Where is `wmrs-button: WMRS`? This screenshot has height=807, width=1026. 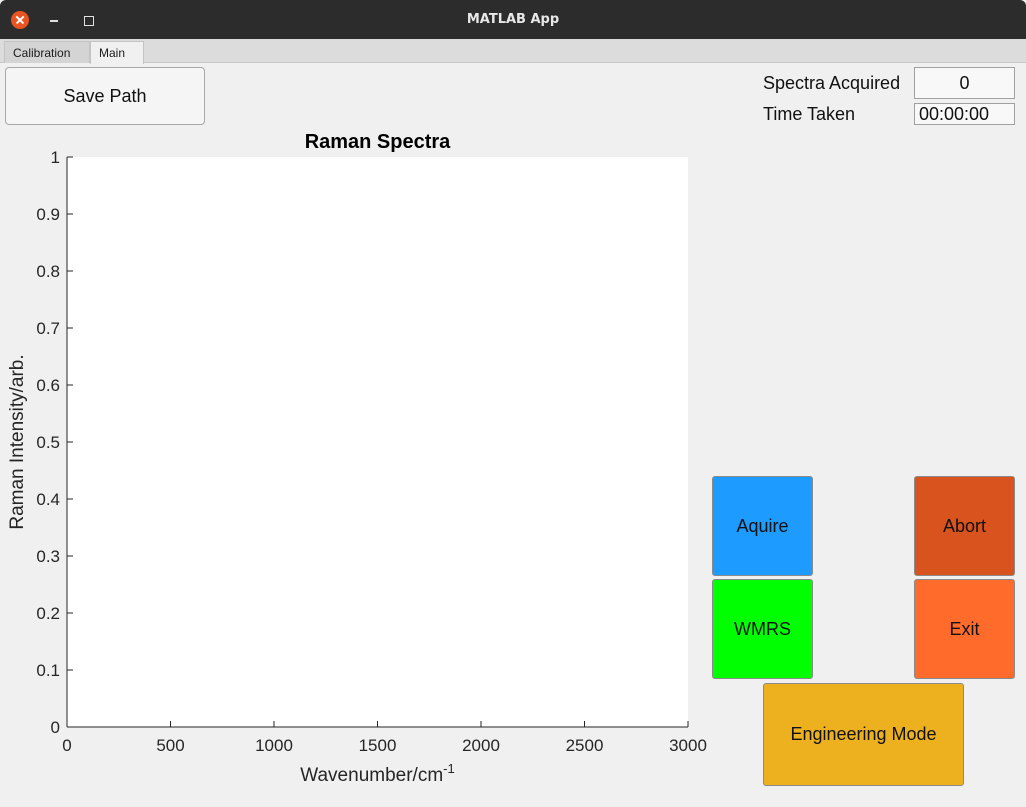
wmrs-button: WMRS is located at coordinates (762, 629).